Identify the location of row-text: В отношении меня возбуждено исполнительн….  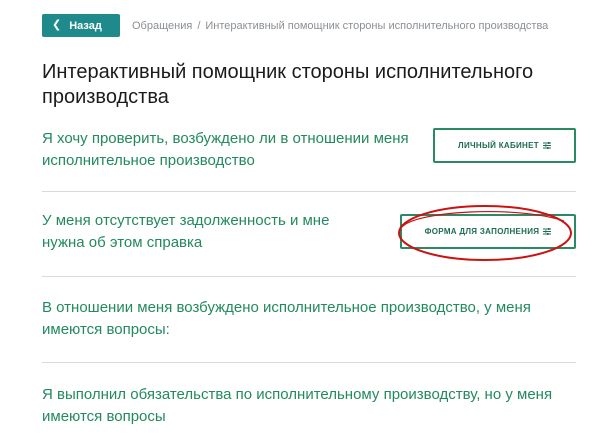
(286, 318).